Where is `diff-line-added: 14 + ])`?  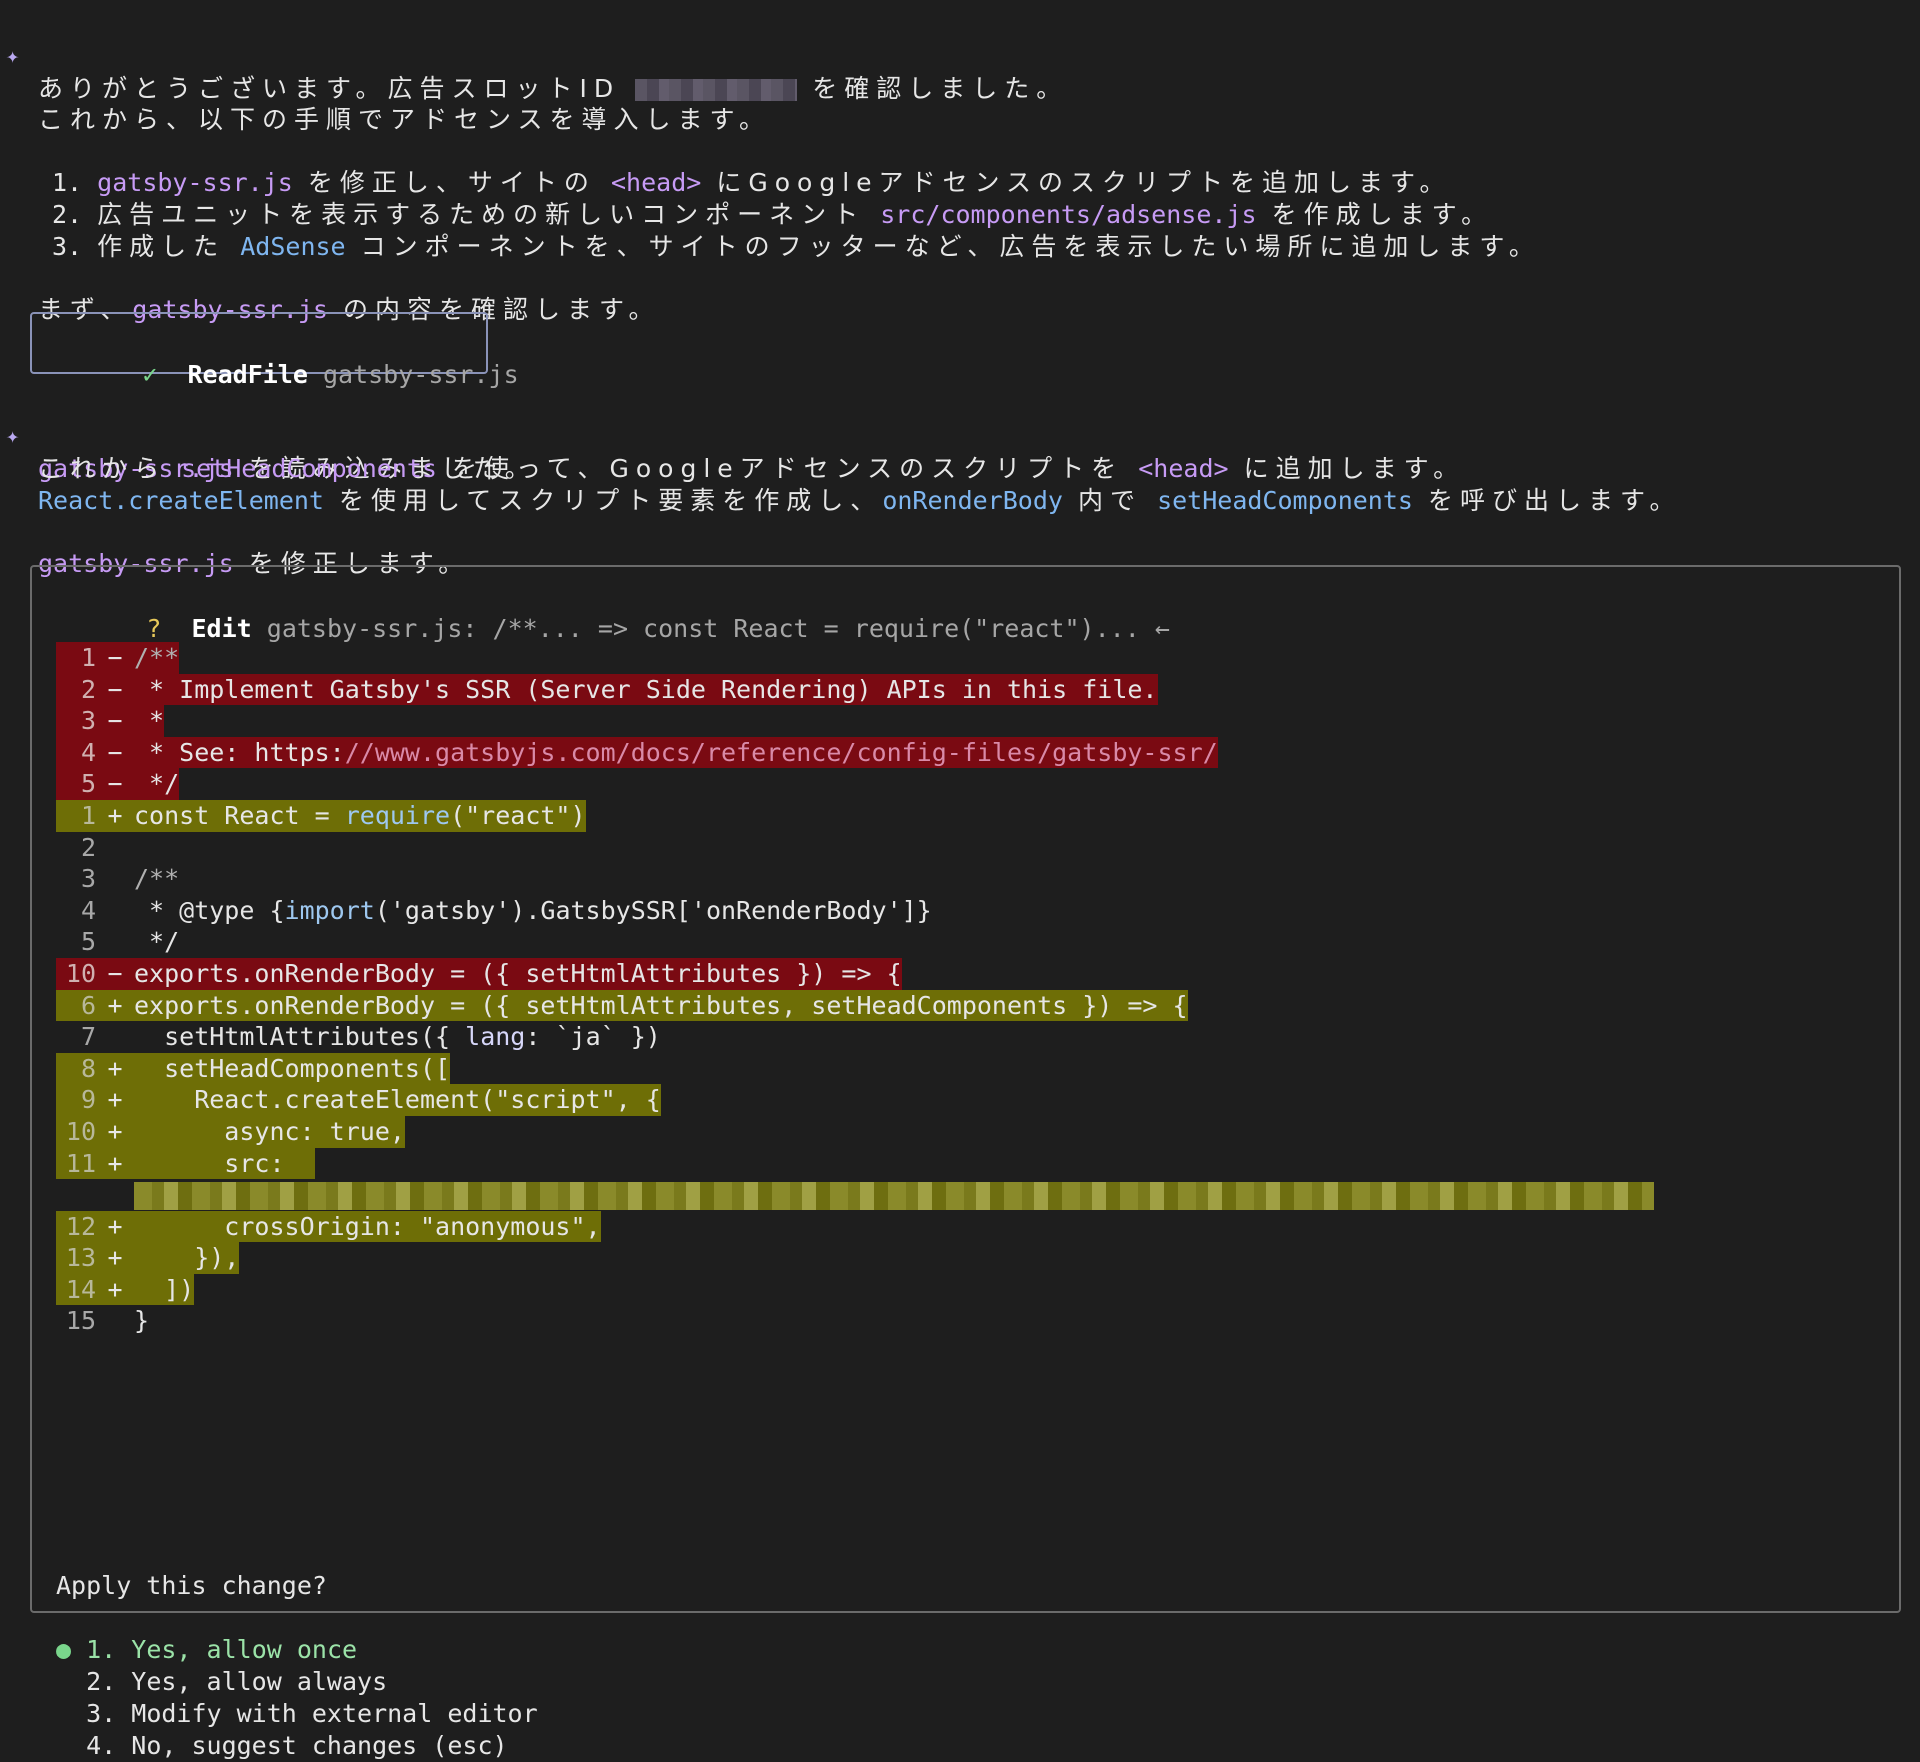
diff-line-added: 14 + ]) is located at coordinates (966, 1289).